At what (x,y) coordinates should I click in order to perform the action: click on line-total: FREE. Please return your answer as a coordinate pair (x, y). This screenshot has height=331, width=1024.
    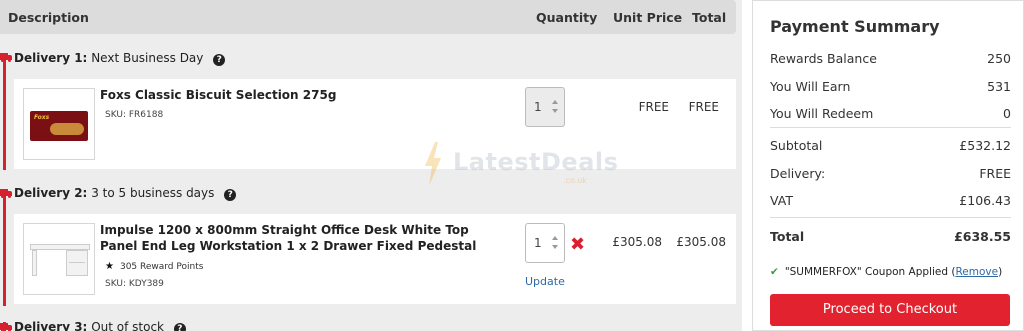
    Looking at the image, I should click on (703, 107).